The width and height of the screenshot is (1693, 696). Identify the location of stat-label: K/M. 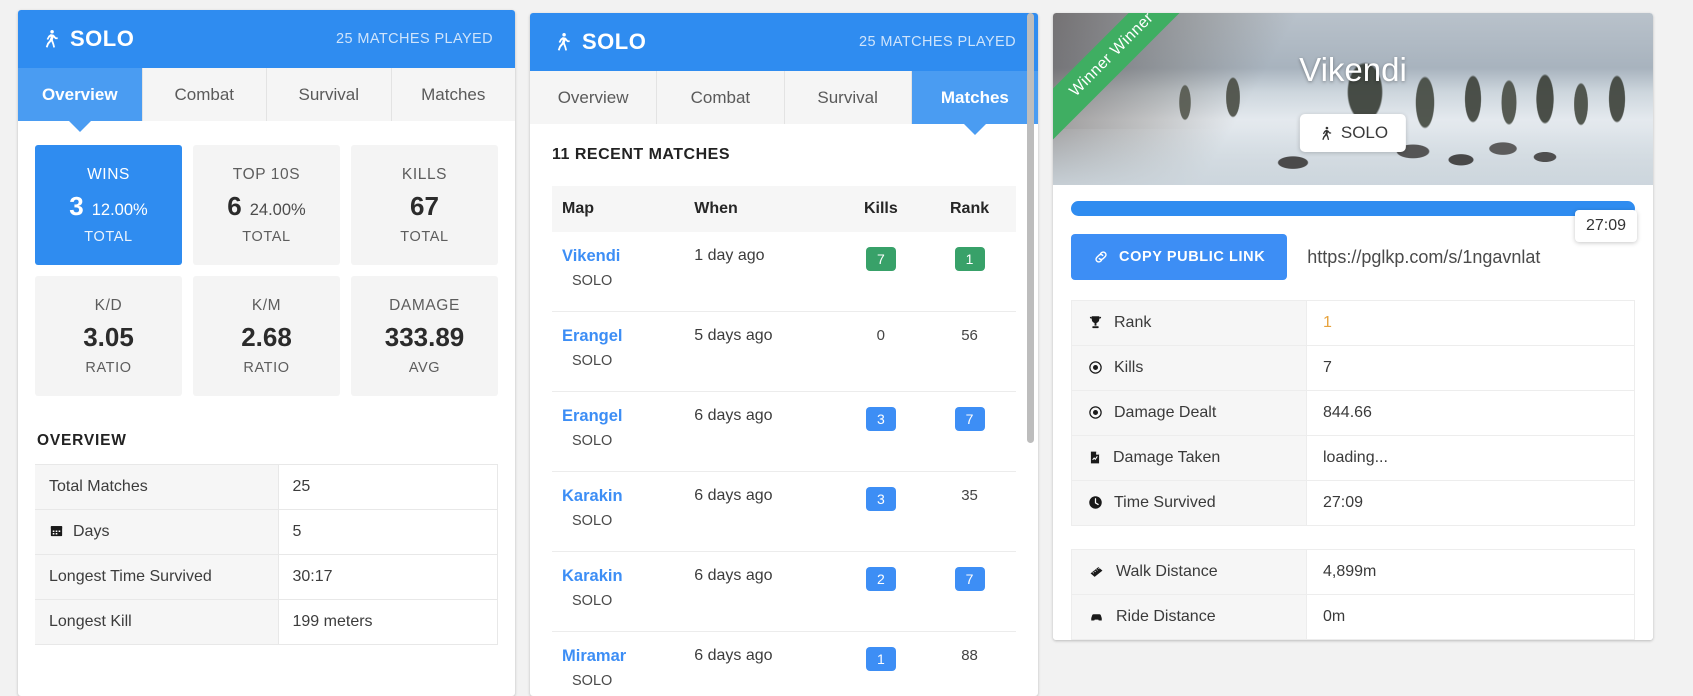
(266, 305).